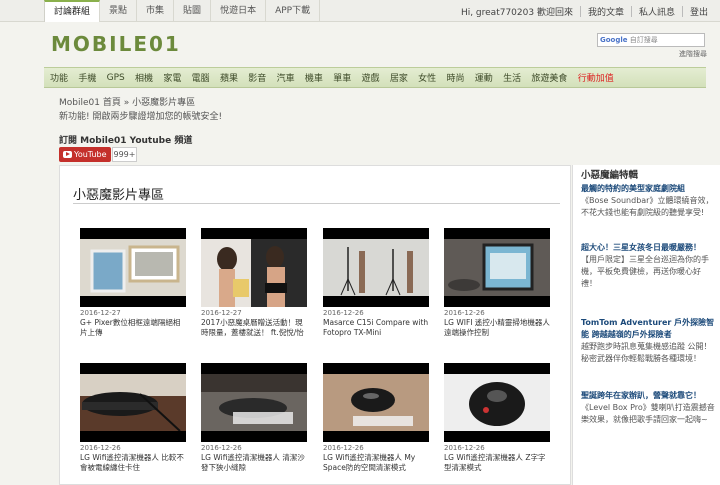 The width and height of the screenshot is (720, 485). What do you see at coordinates (254, 462) in the screenshot?
I see `video-title: LG Wifi遙控清潔機器人 清潔沙發下狹小縫隙` at bounding box center [254, 462].